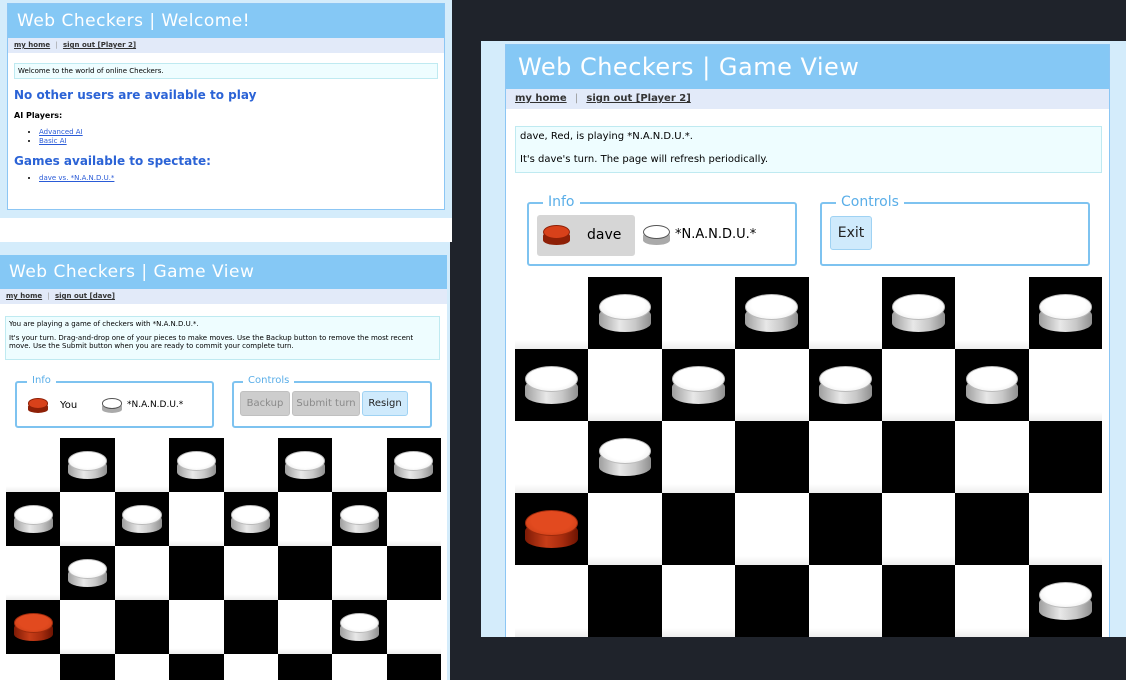 This screenshot has width=1126, height=680. What do you see at coordinates (385, 403) in the screenshot?
I see `resign-button: Resign` at bounding box center [385, 403].